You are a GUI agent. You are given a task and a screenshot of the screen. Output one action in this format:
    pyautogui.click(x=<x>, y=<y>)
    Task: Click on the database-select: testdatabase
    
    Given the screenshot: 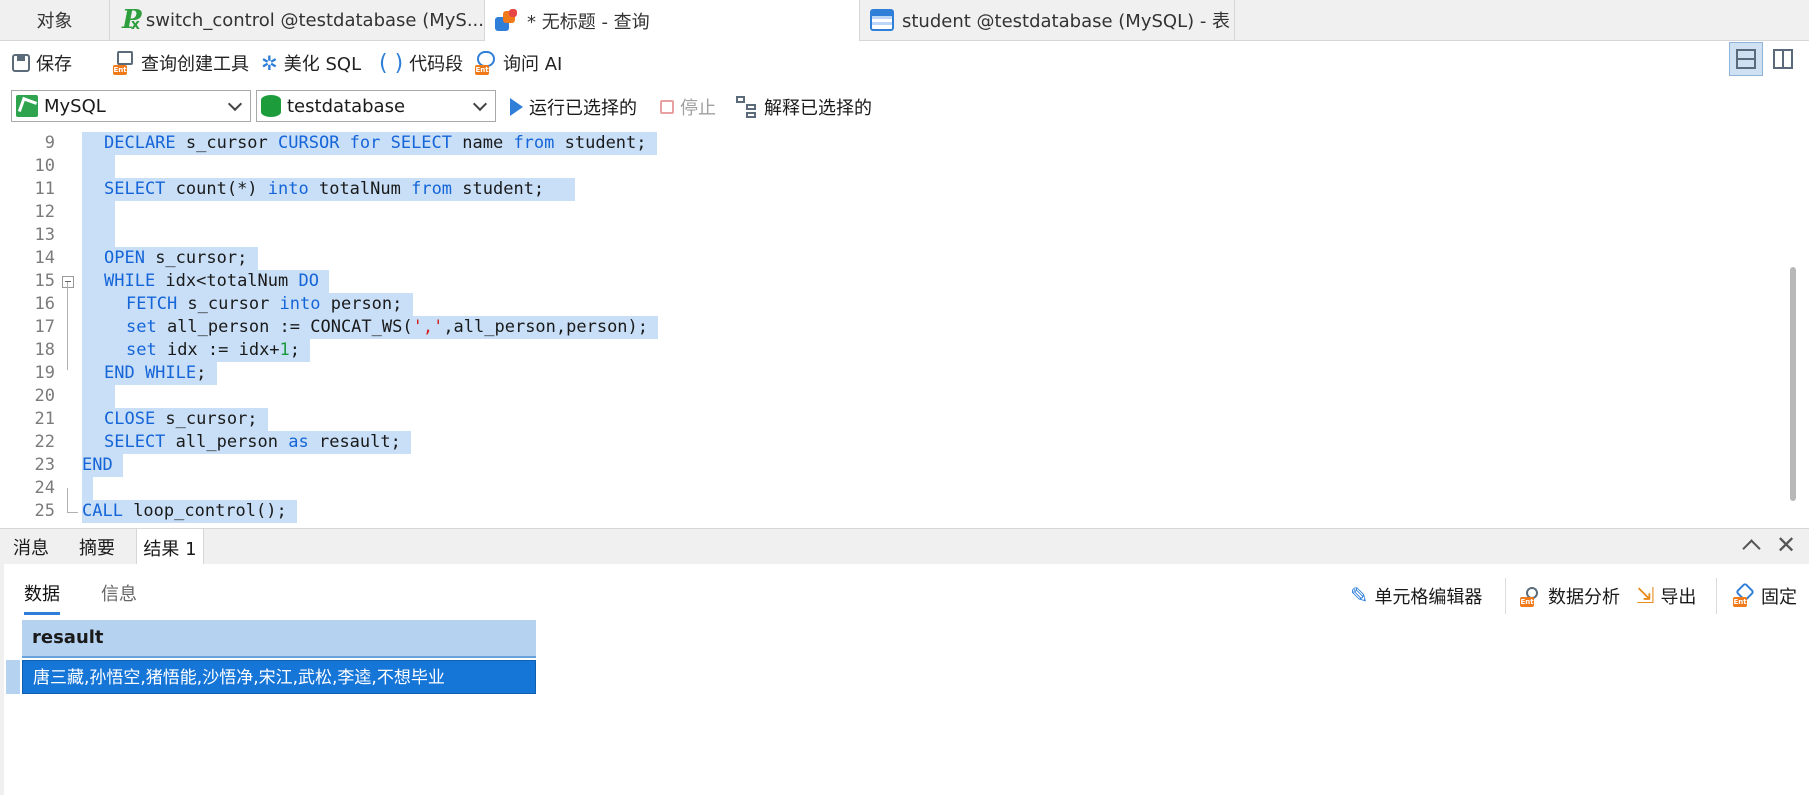 What is the action you would take?
    pyautogui.click(x=376, y=106)
    